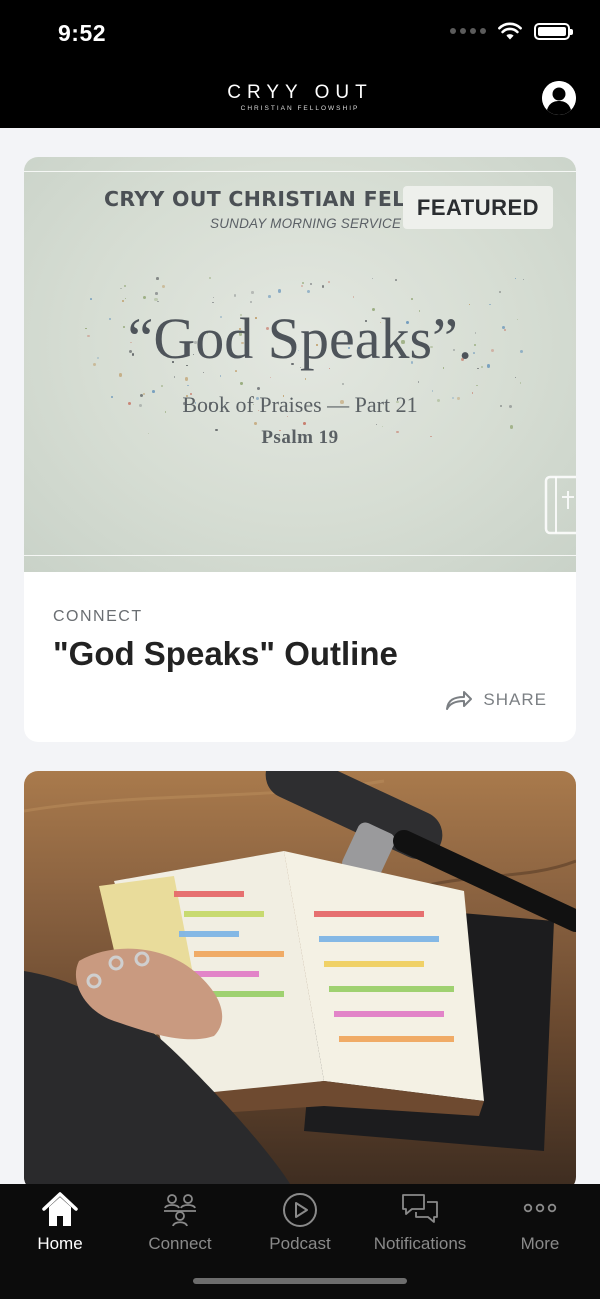  Describe the element at coordinates (300, 1281) in the screenshot. I see `home-indicator` at that location.